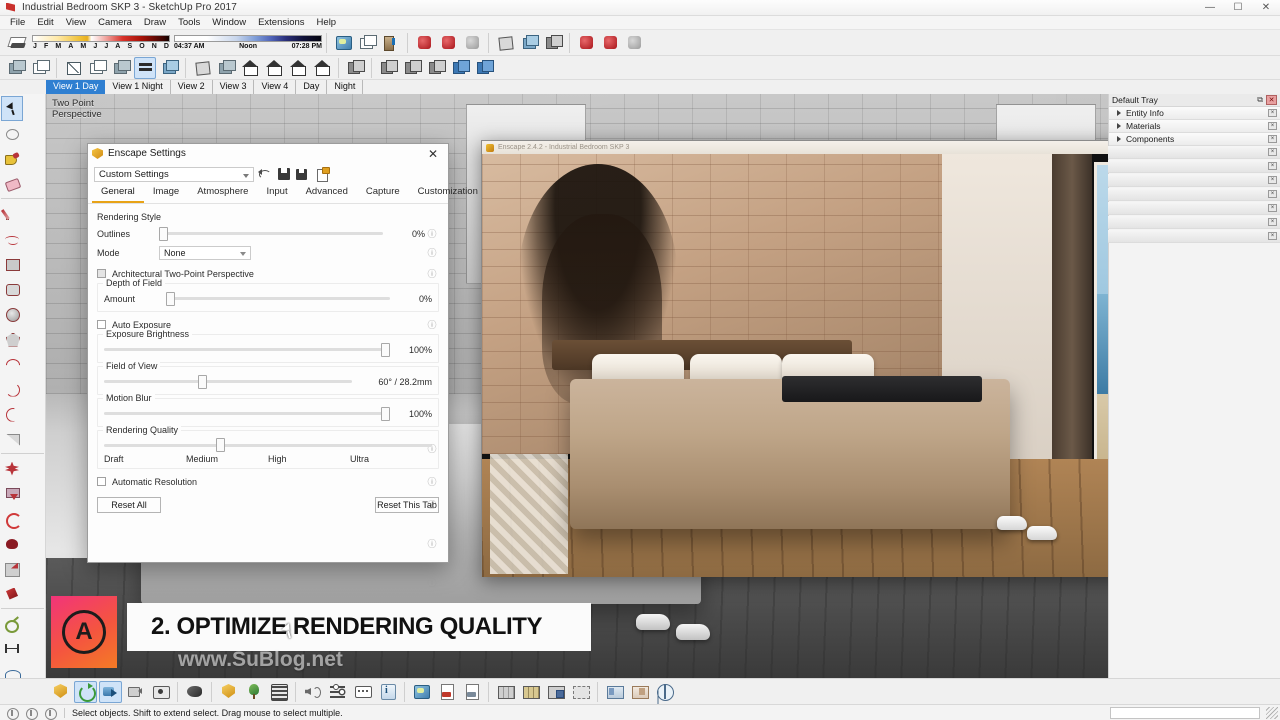 This screenshot has width=1280, height=720. I want to click on quality-label-draft: Draft, so click(145, 459).